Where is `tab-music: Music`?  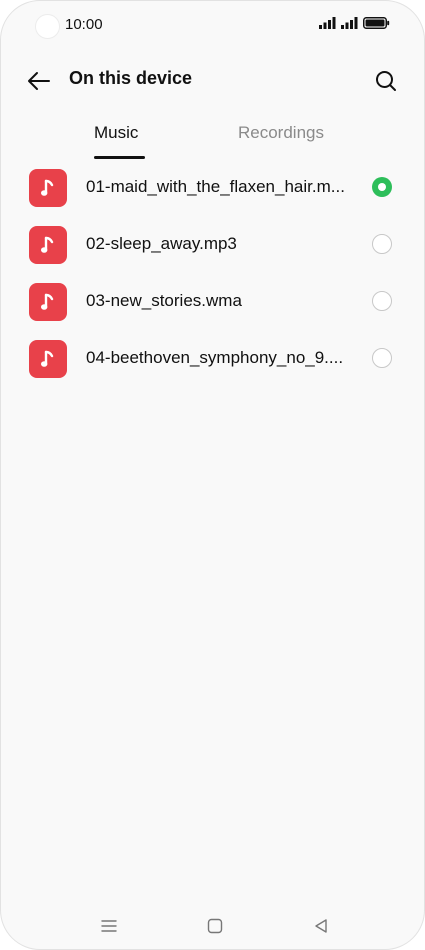 tab-music: Music is located at coordinates (116, 133).